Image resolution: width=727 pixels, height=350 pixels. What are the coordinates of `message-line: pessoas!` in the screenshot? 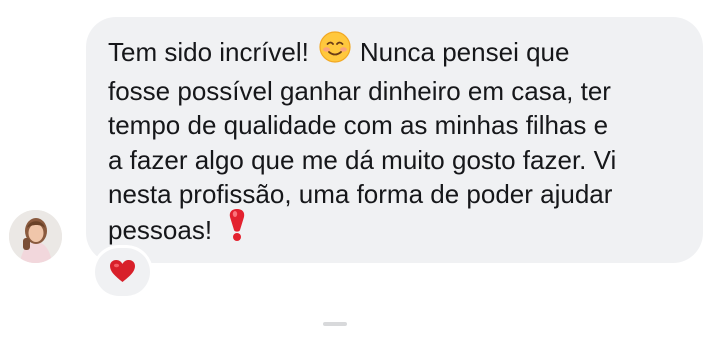 It's located at (160, 230).